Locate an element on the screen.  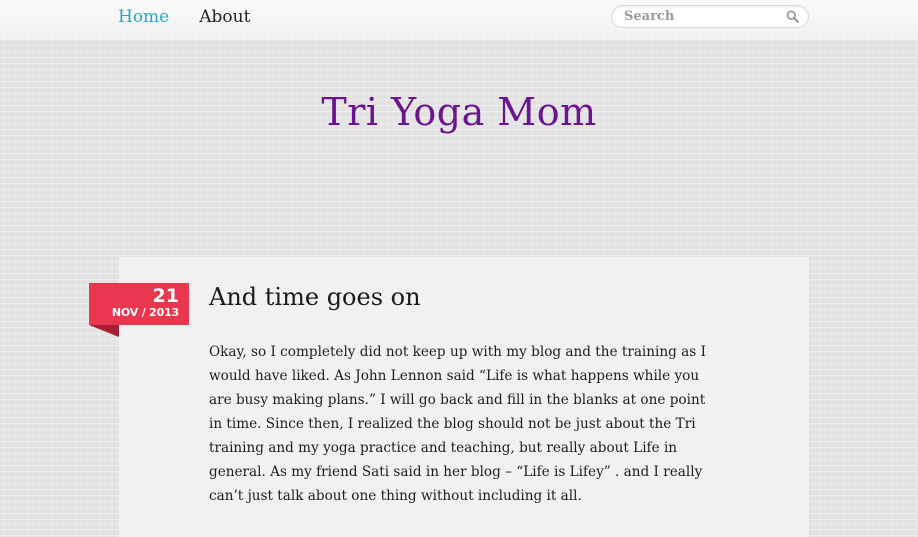
main-nav: Home About is located at coordinates (184, 17).